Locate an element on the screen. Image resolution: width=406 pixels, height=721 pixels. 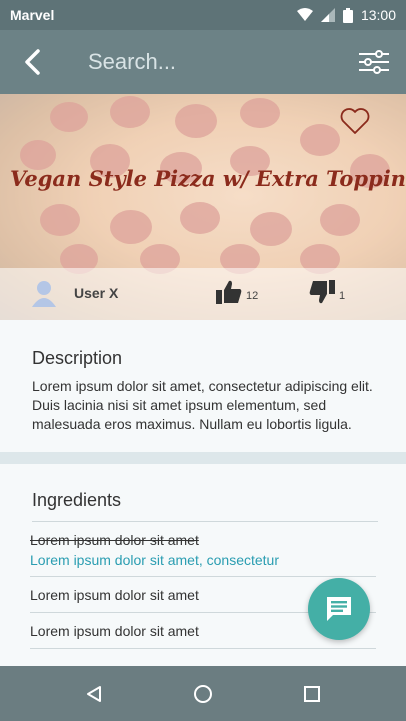
section-divider is located at coordinates (203, 458).